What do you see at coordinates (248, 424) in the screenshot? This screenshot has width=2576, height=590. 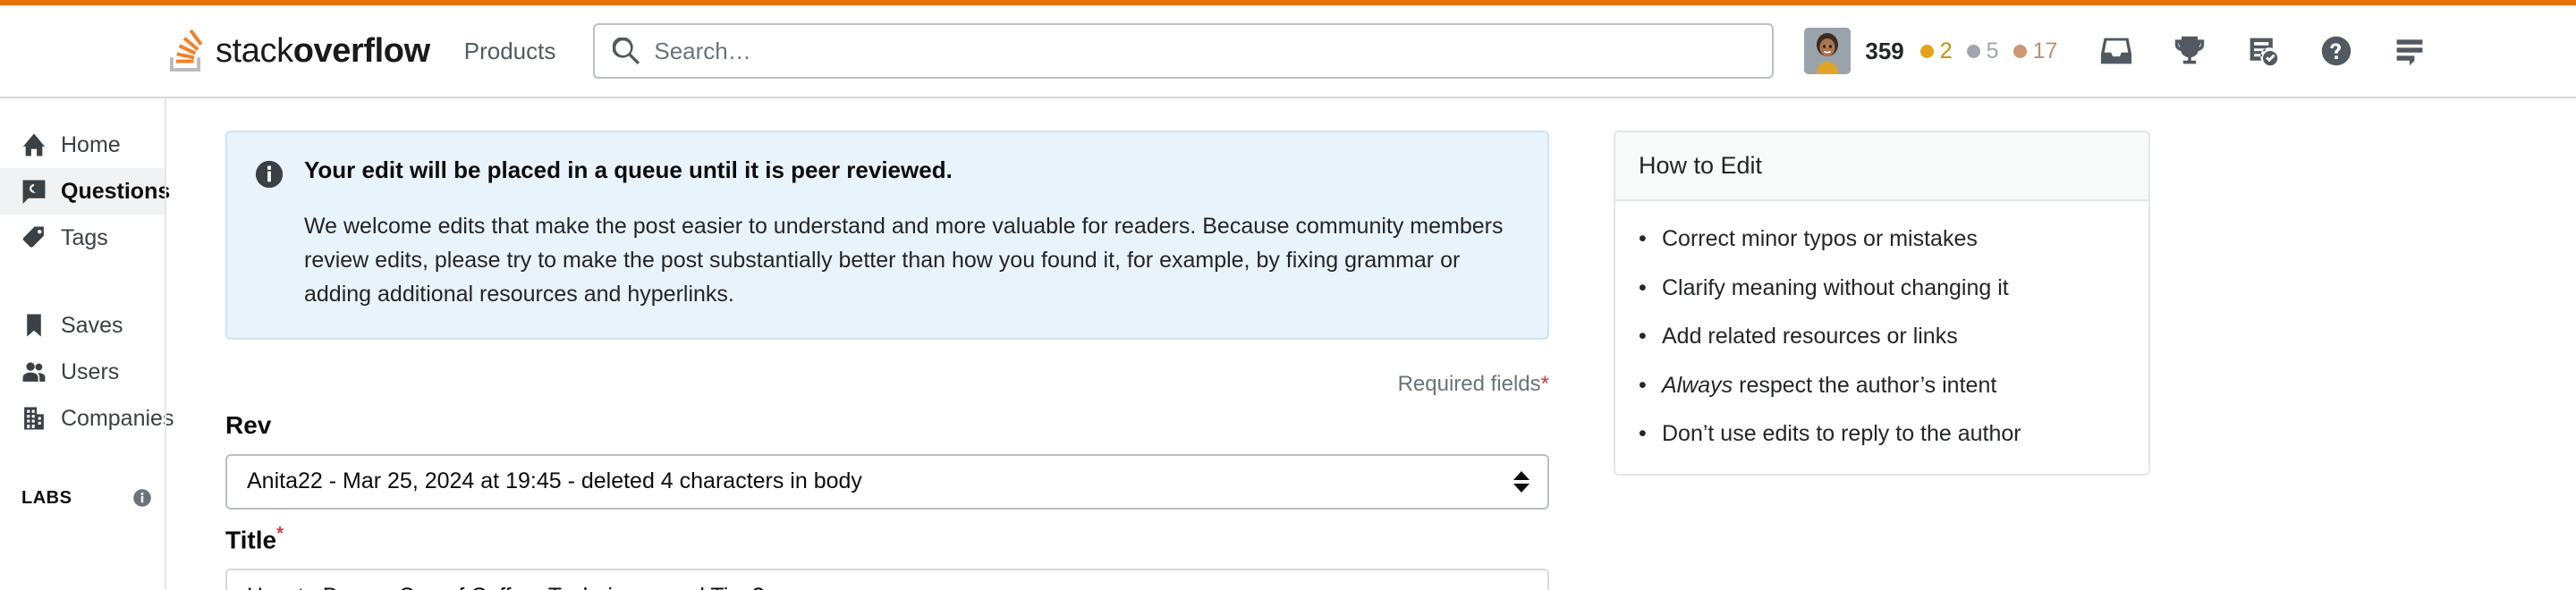 I see `rev-label-text: Rev` at bounding box center [248, 424].